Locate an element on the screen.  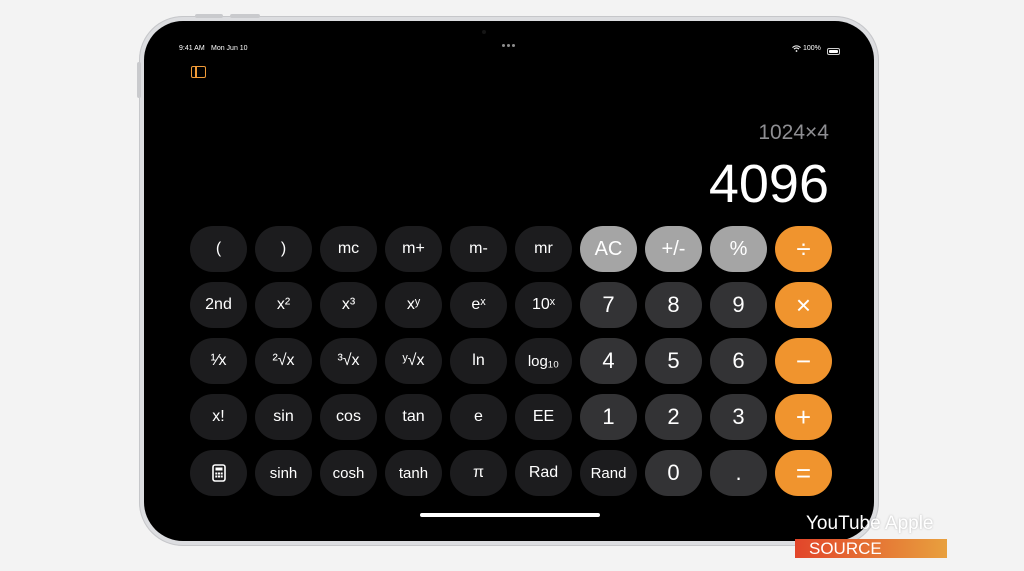
key-button: +/- is located at coordinates (673, 249).